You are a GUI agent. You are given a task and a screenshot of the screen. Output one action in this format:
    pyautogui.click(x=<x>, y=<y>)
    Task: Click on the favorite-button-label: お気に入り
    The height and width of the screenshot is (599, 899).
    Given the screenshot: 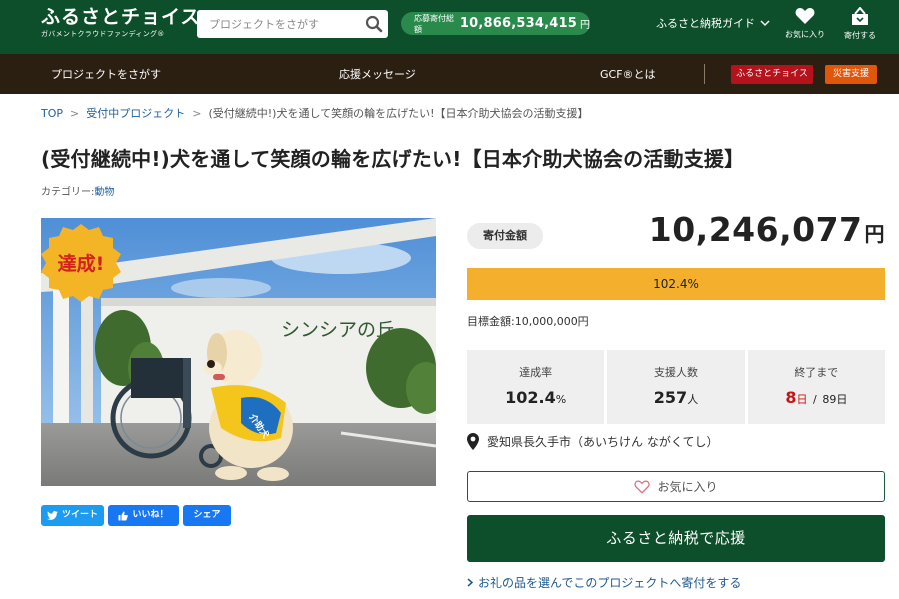 What is the action you would take?
    pyautogui.click(x=687, y=487)
    